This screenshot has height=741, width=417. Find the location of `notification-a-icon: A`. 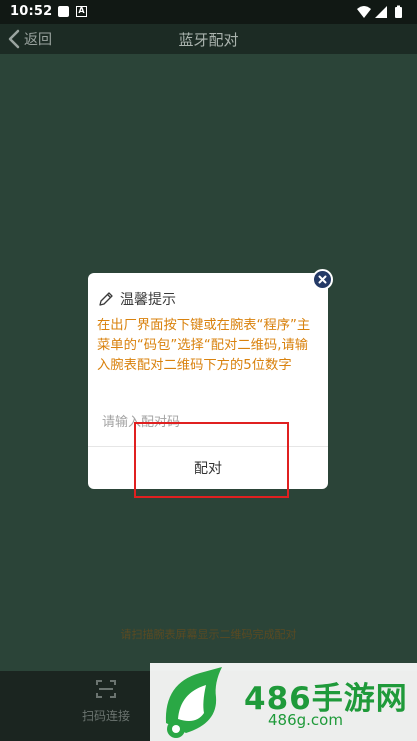

notification-a-icon: A is located at coordinates (81, 11).